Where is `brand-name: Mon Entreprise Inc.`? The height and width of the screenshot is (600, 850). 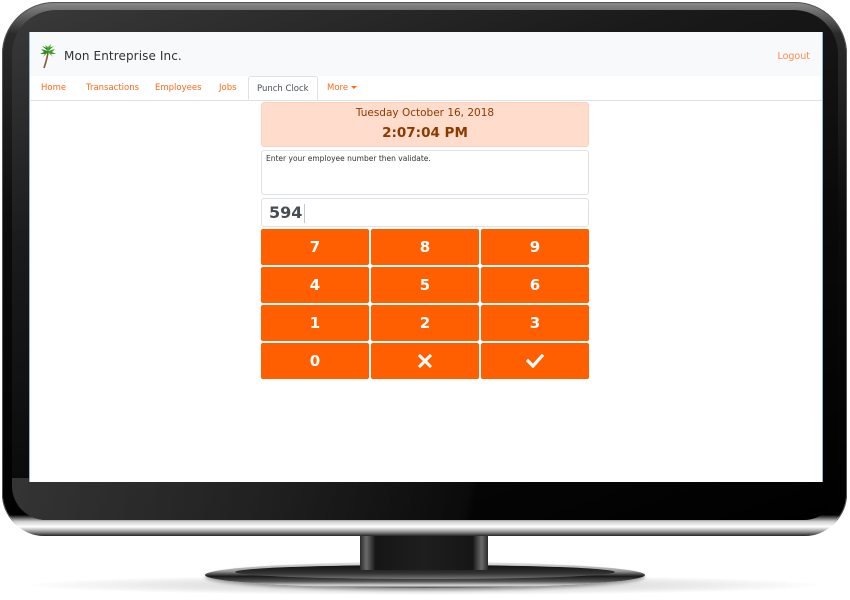 brand-name: Mon Entreprise Inc. is located at coordinates (123, 56).